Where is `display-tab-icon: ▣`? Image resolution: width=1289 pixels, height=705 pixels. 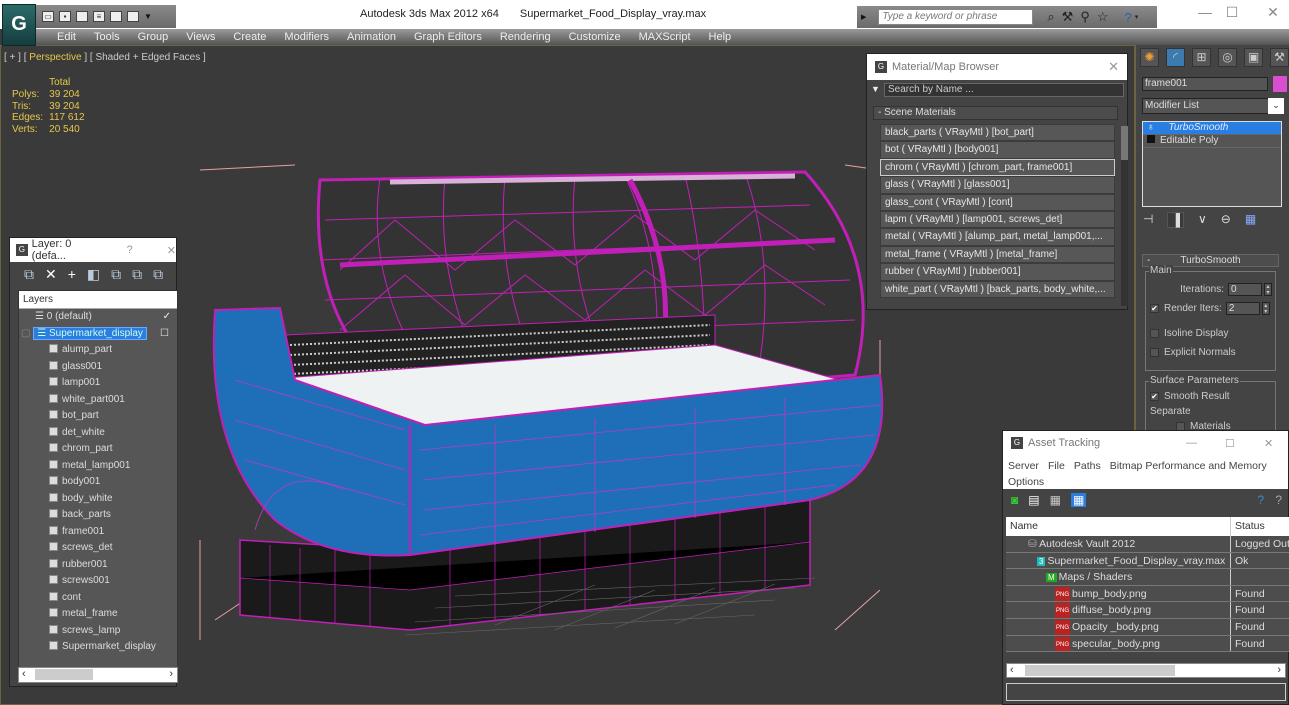 display-tab-icon: ▣ is located at coordinates (1253, 57).